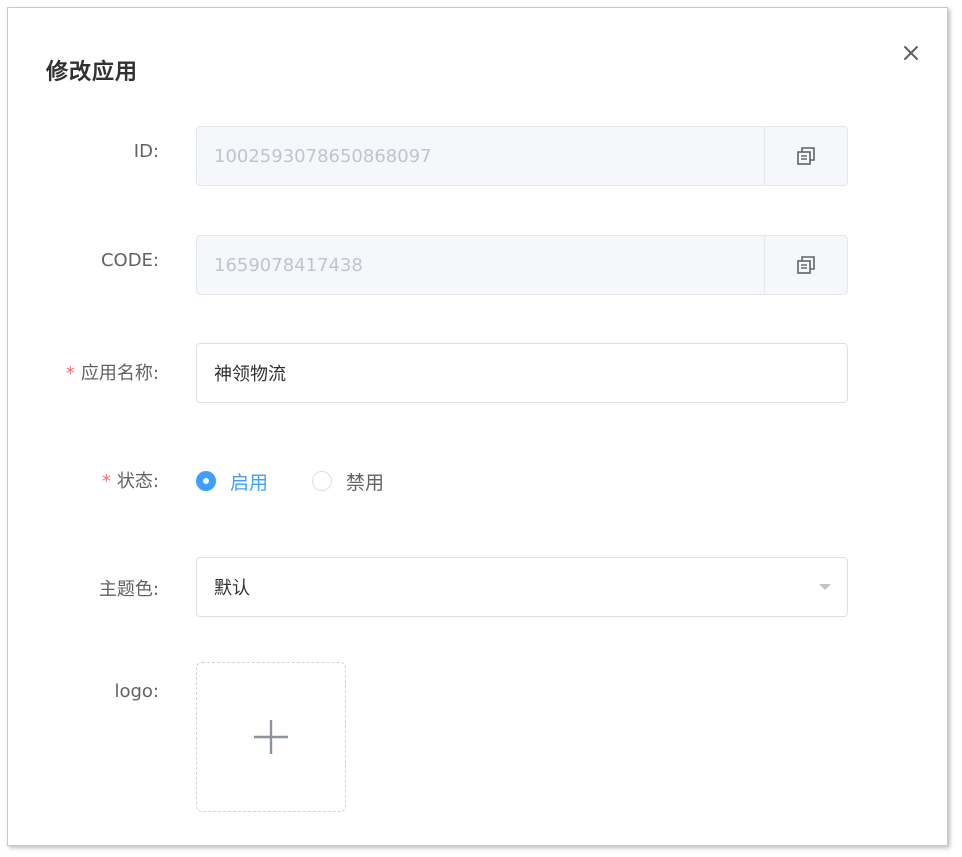  What do you see at coordinates (249, 481) in the screenshot?
I see `radio-enabled-label: 启用` at bounding box center [249, 481].